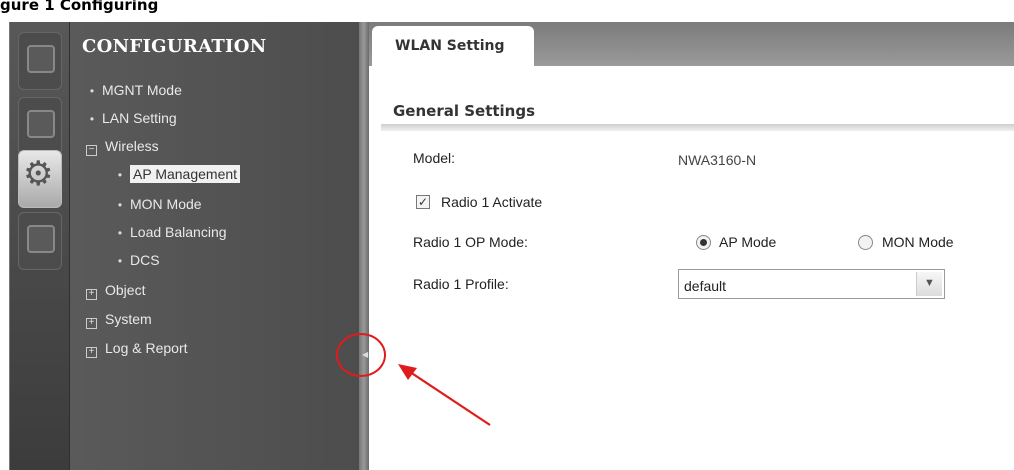  I want to click on profile-select-value: default, so click(705, 286).